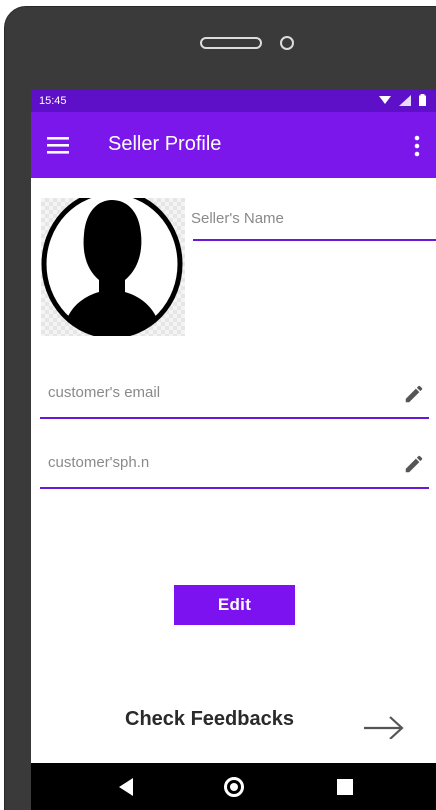 The image size is (436, 810). Describe the element at coordinates (345, 787) in the screenshot. I see `recents-icon` at that location.